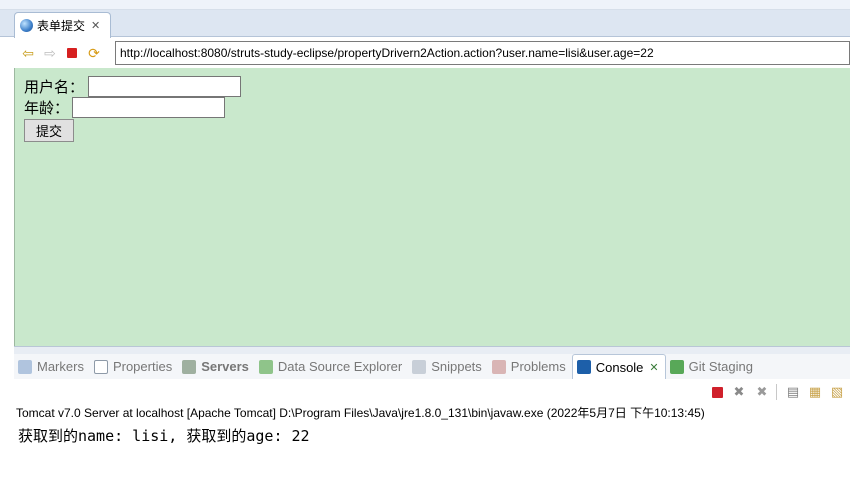 The height and width of the screenshot is (495, 850). What do you see at coordinates (50, 53) in the screenshot?
I see `forward-arrow-icon: ⇨` at bounding box center [50, 53].